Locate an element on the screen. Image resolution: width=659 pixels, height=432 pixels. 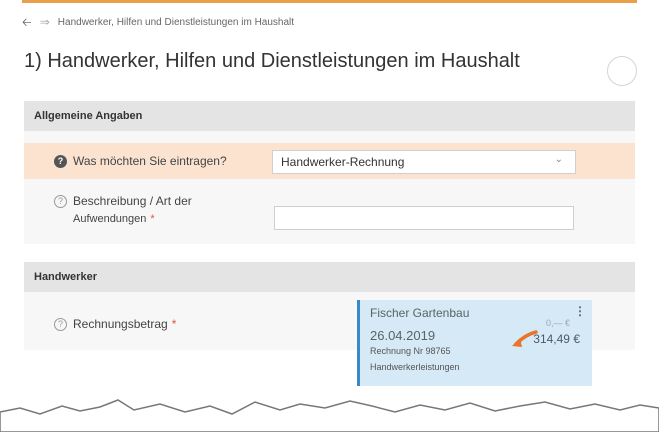
drag-arrow-icon is located at coordinates (525, 338).